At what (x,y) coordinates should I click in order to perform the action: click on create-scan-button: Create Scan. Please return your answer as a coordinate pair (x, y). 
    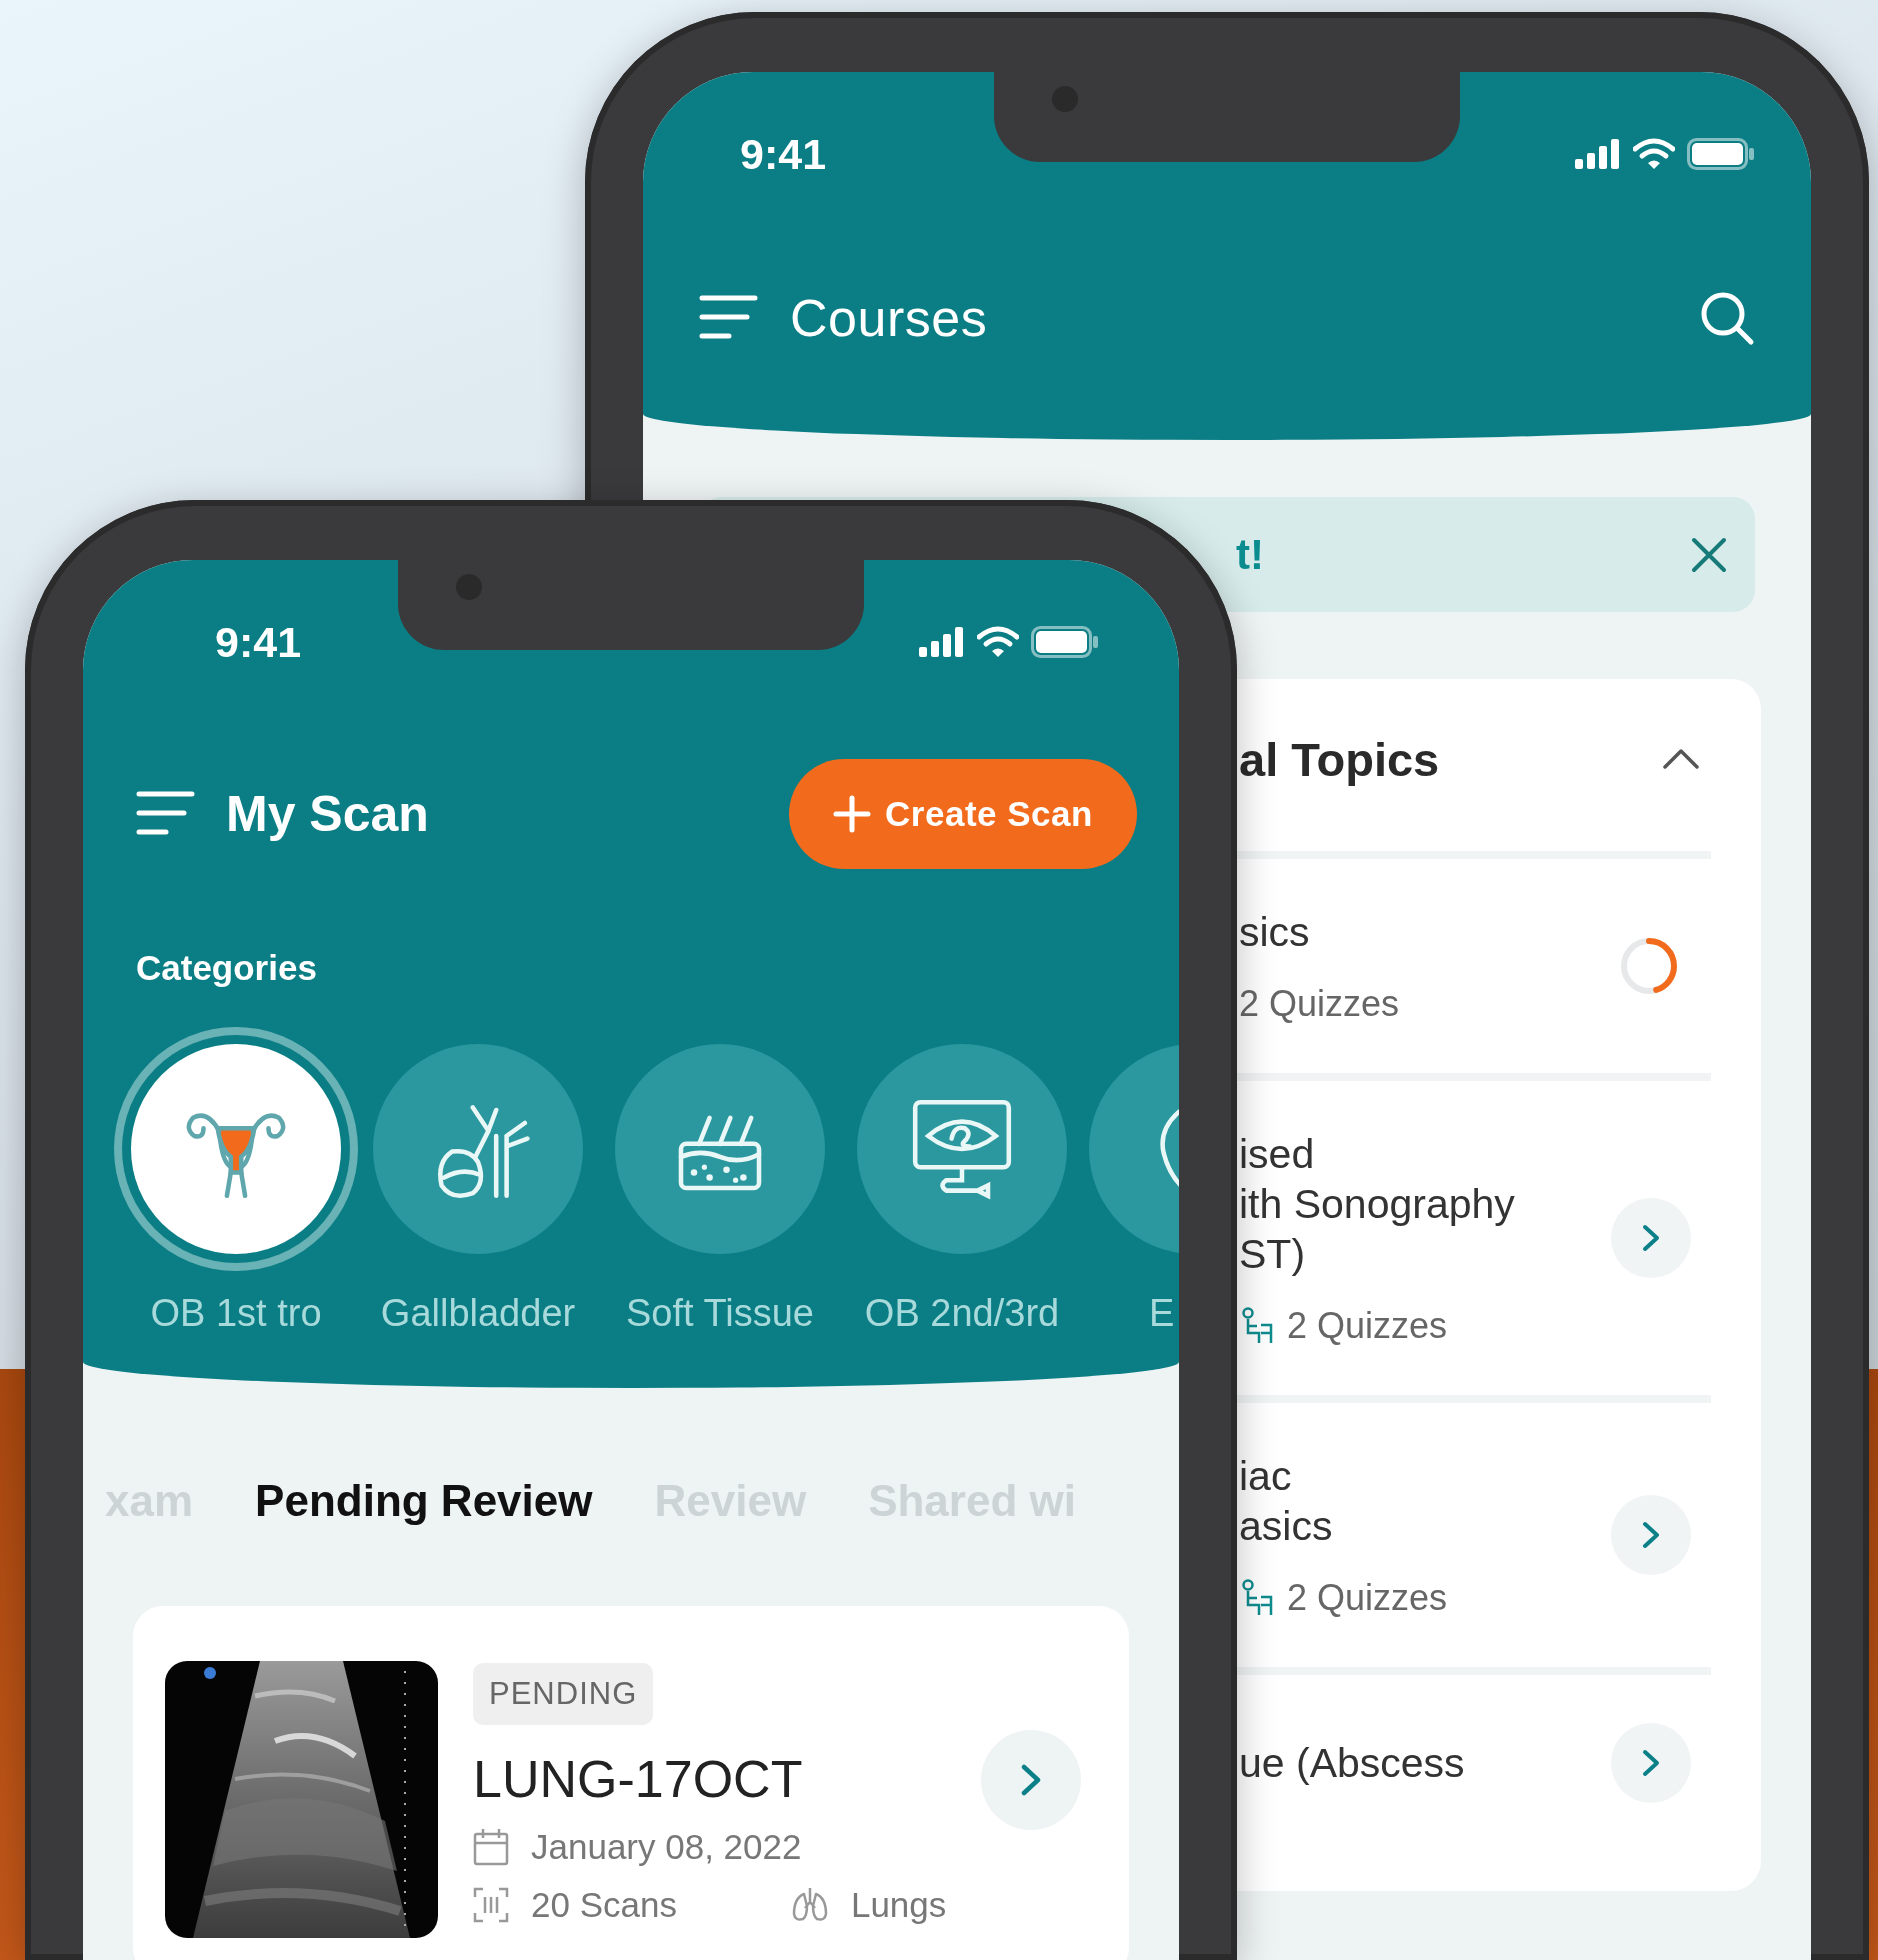
    Looking at the image, I should click on (963, 814).